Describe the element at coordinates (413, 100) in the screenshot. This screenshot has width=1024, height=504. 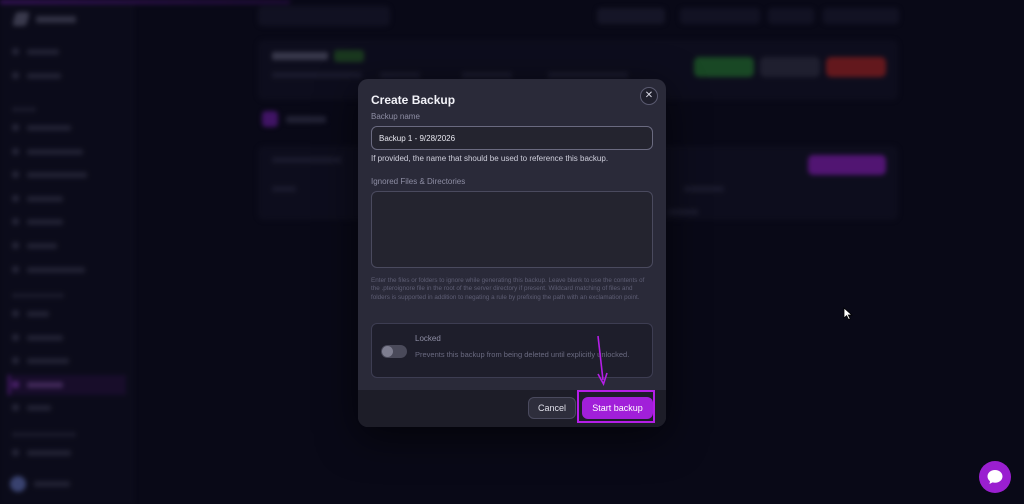
I see `modal-title: Create Backup` at that location.